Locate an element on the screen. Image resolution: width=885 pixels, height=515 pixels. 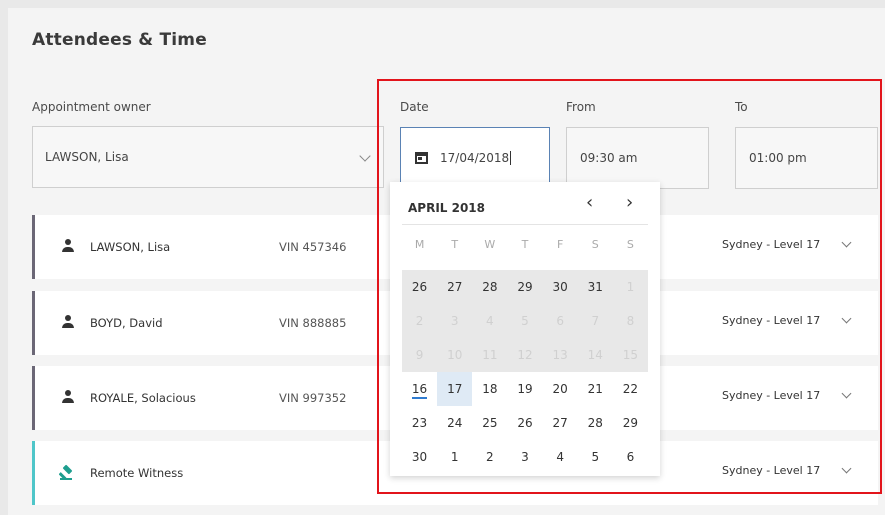
to-value: 01:00 pm is located at coordinates (778, 158).